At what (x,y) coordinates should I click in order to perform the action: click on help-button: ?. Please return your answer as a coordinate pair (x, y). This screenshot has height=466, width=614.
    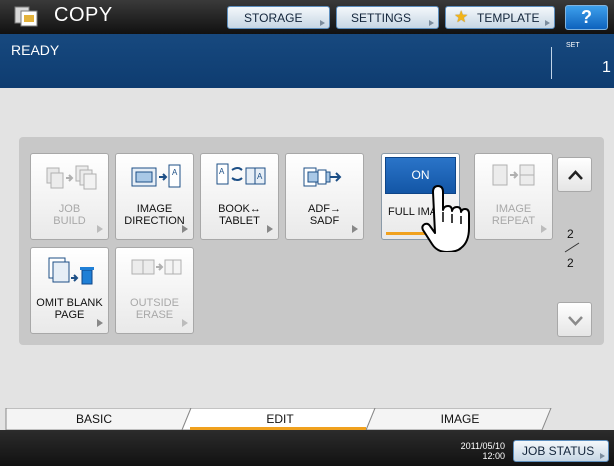
    Looking at the image, I should click on (586, 17).